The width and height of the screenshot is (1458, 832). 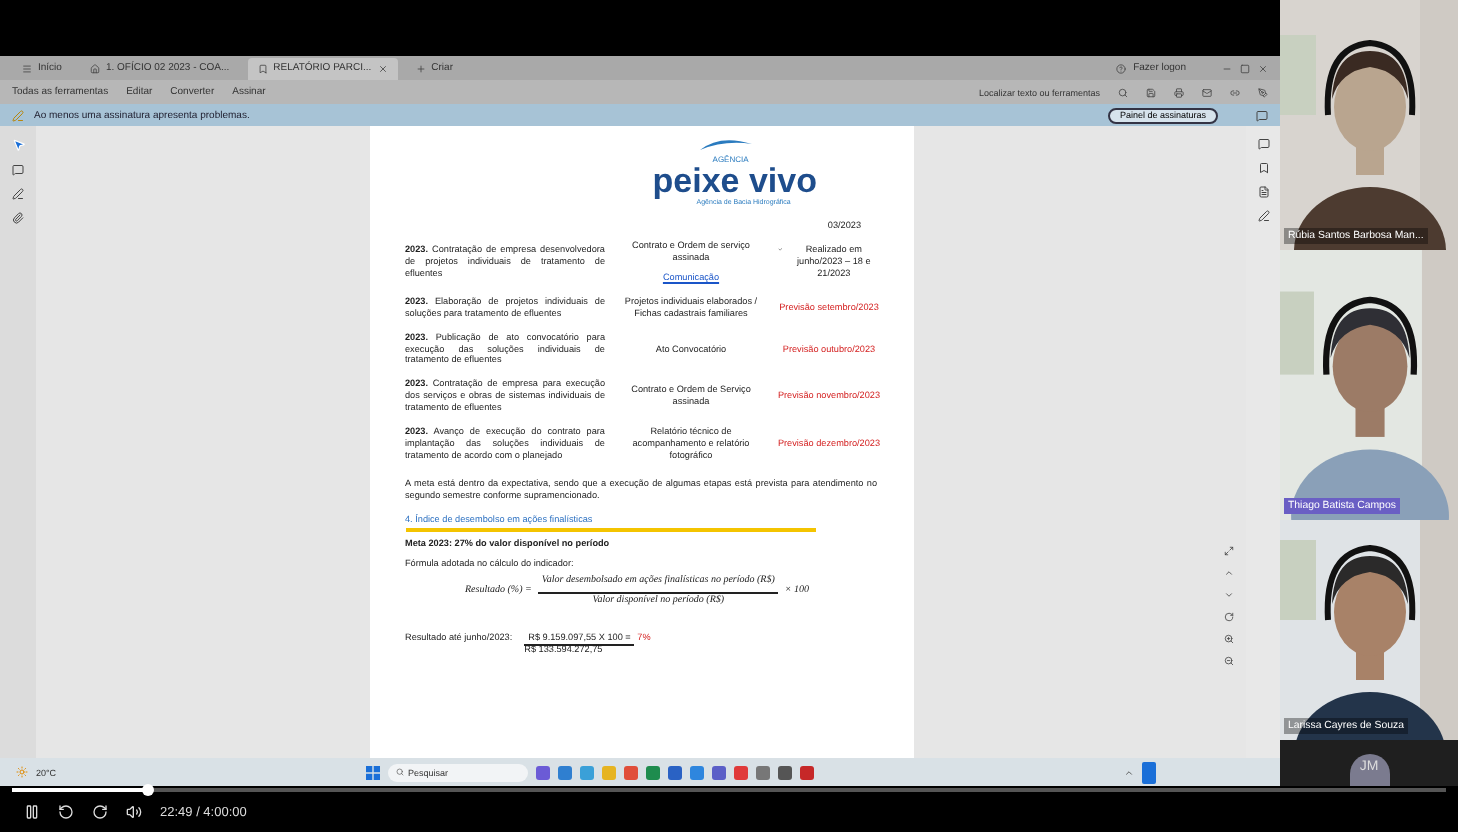 What do you see at coordinates (1229, 661) in the screenshot?
I see `zoom-out-icon` at bounding box center [1229, 661].